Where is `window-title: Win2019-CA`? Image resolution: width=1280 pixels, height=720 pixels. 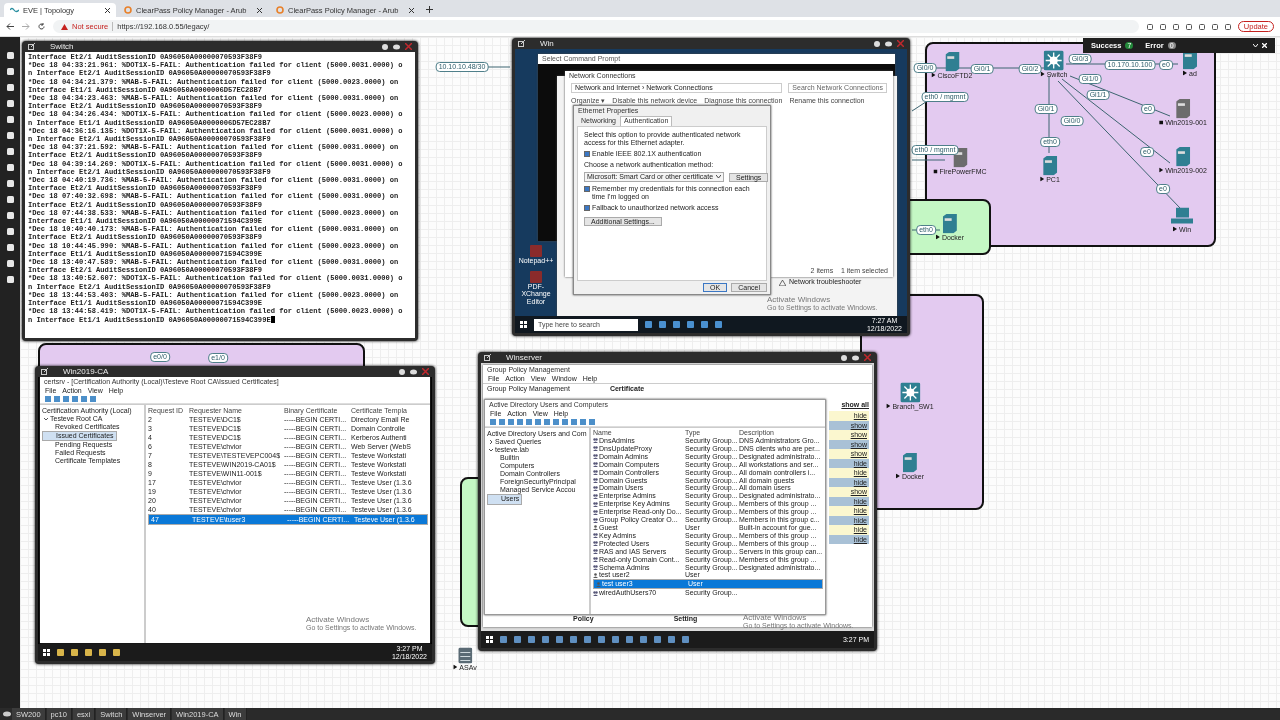
window-title: Win2019-CA is located at coordinates (86, 371).